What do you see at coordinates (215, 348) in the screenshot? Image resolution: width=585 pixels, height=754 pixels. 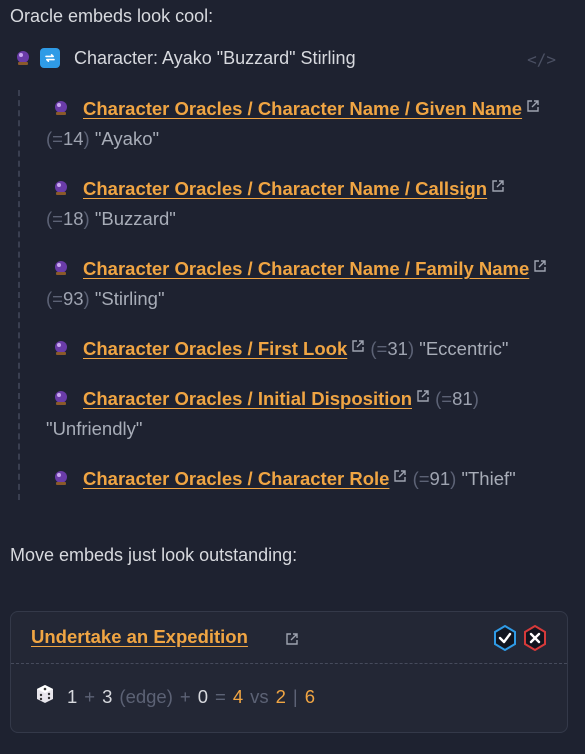 I see `oracle-link: Character Oracles / First Look` at bounding box center [215, 348].